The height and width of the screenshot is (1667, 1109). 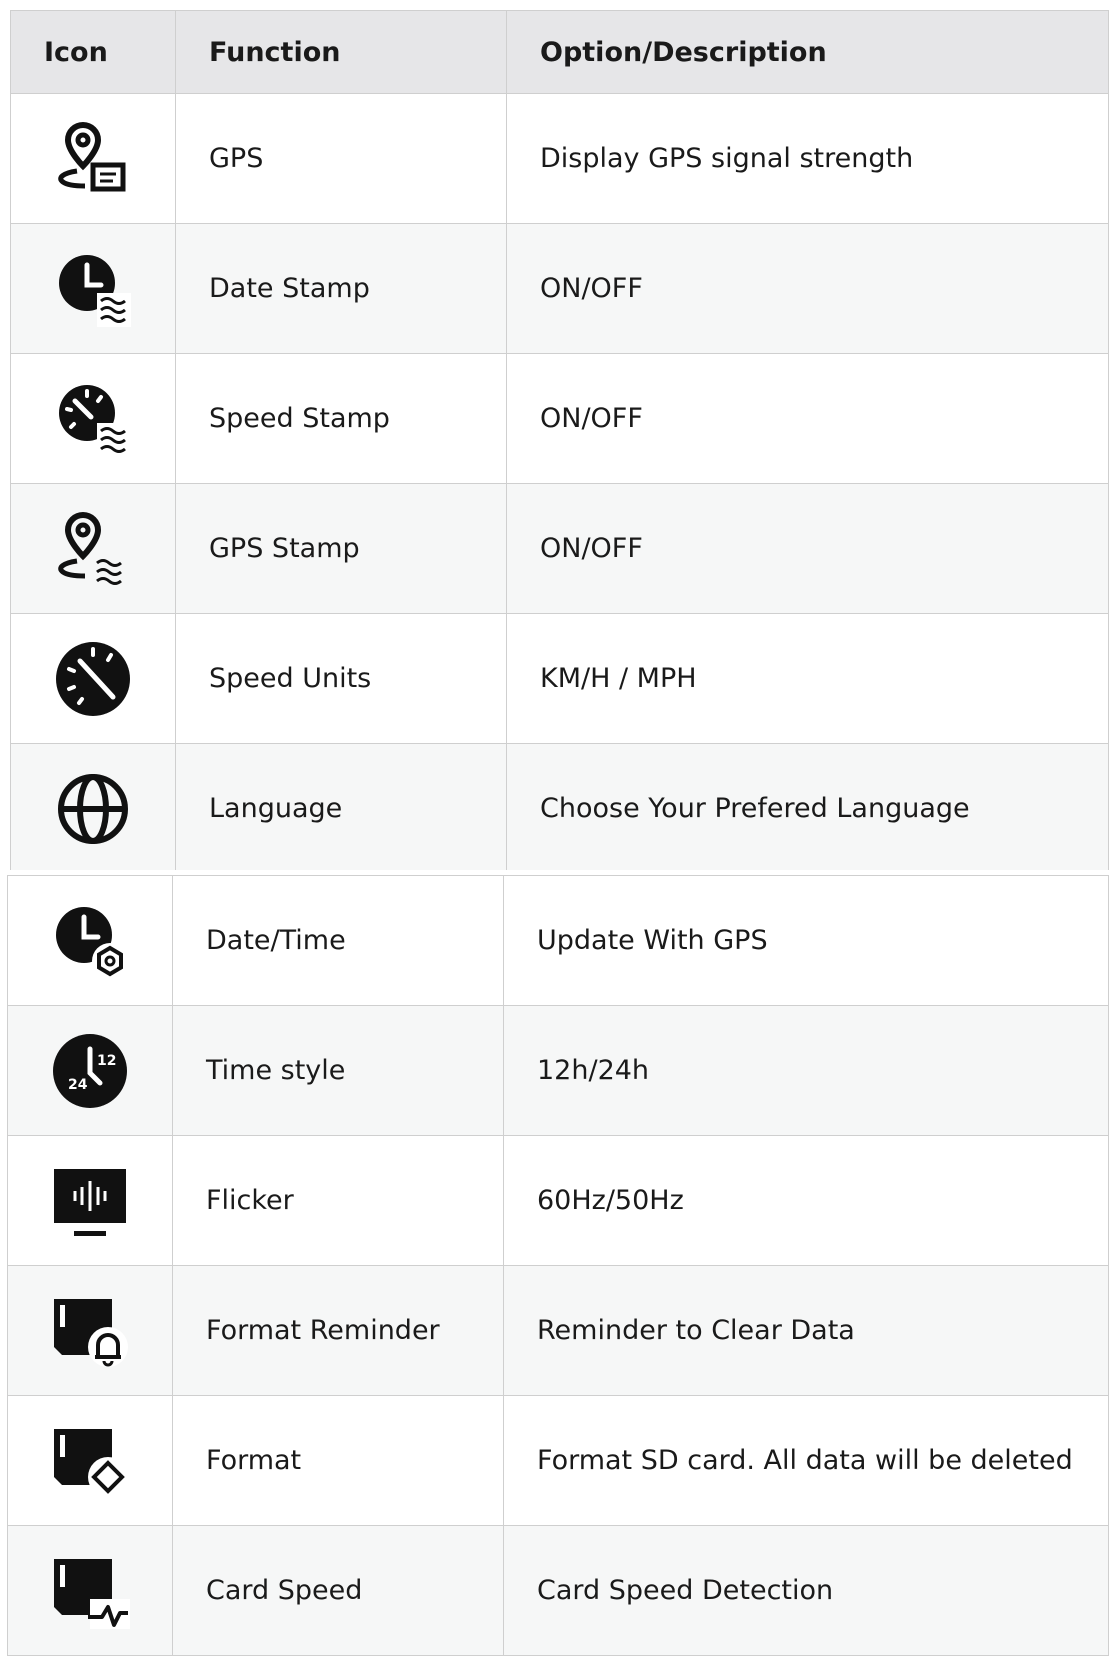 What do you see at coordinates (618, 678) in the screenshot?
I see `description-label: KM/H / MPH` at bounding box center [618, 678].